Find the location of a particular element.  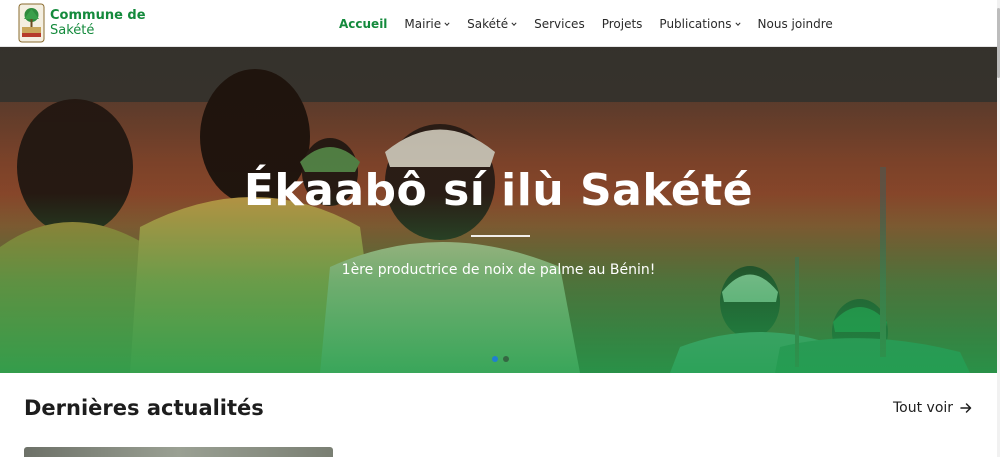

nav-item-label: Services is located at coordinates (559, 23).